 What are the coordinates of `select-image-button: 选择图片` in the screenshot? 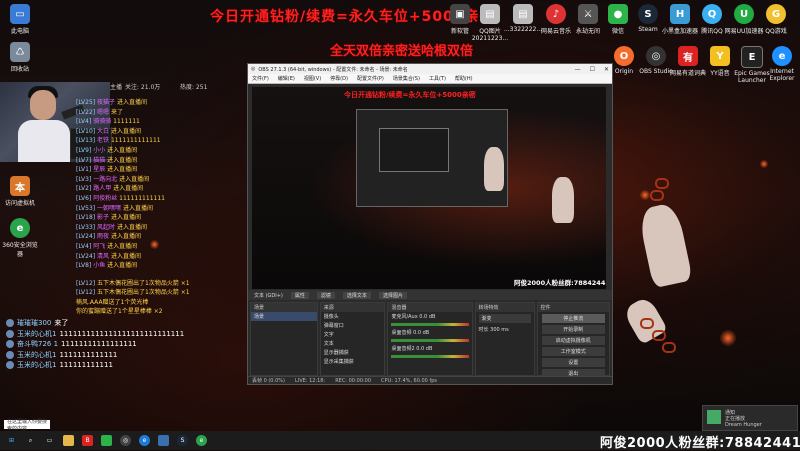 It's located at (392, 295).